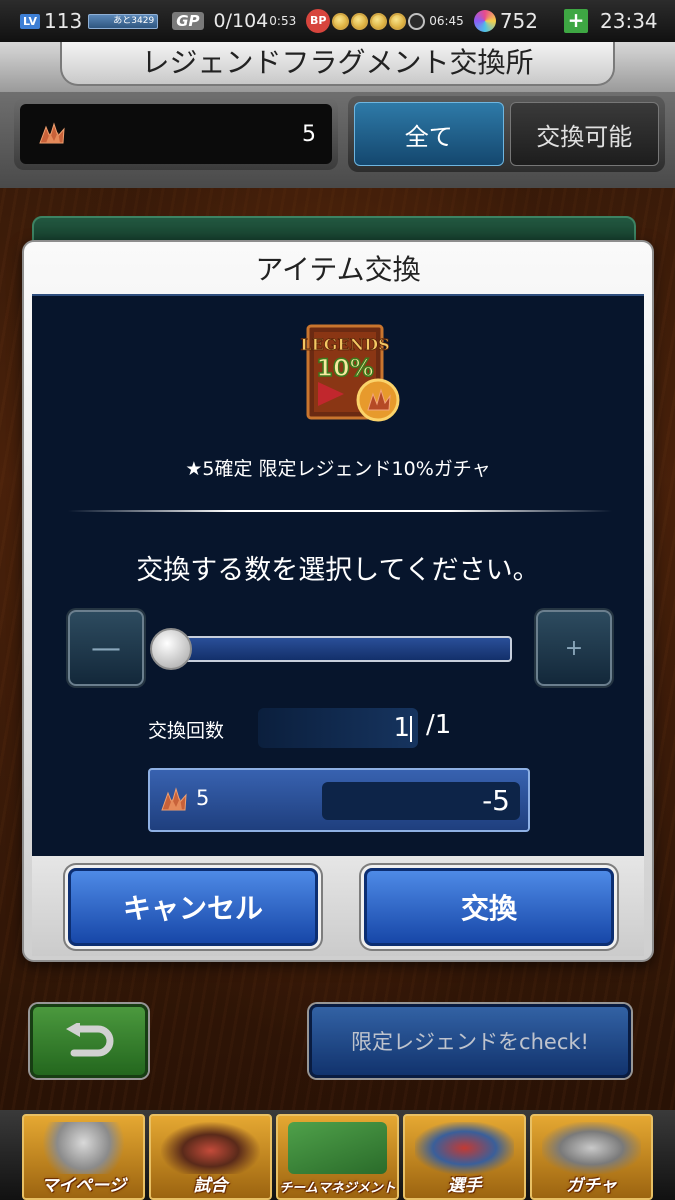 The height and width of the screenshot is (1200, 675). Describe the element at coordinates (506, 134) in the screenshot. I see `filter-tabs: 全て 交換可能` at that location.